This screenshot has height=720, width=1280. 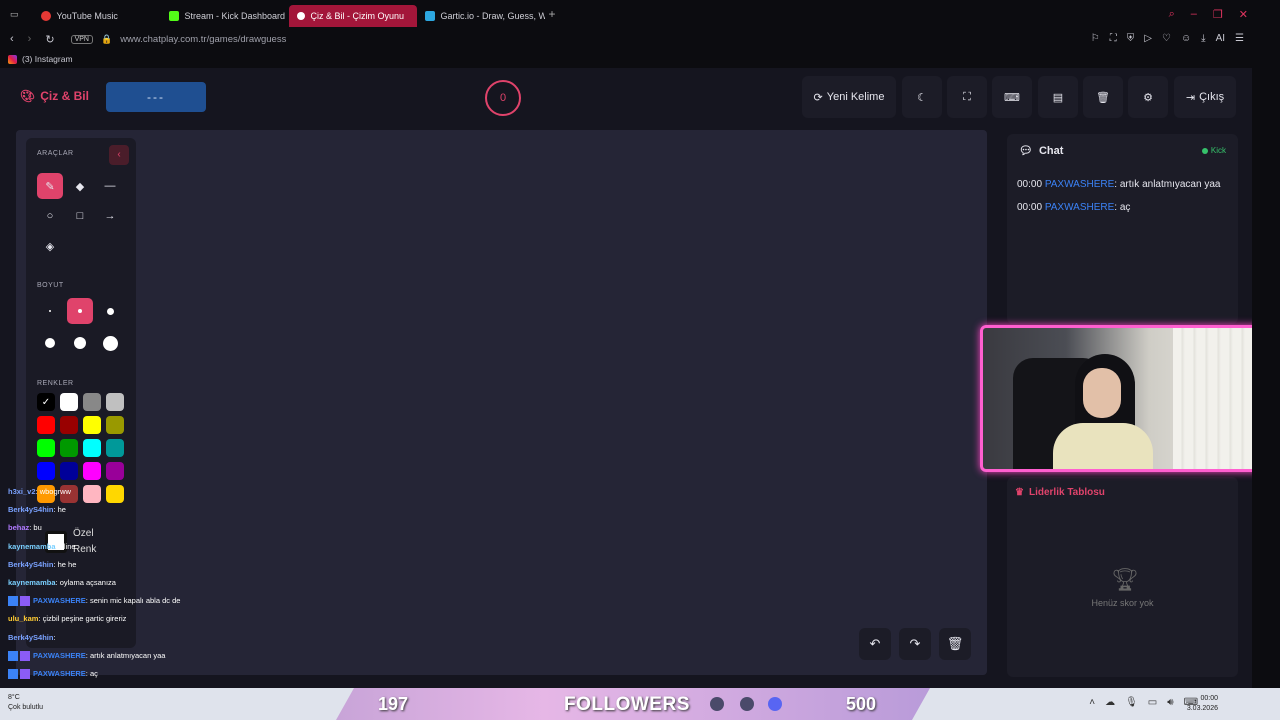 What do you see at coordinates (640, 59) in the screenshot?
I see `bookmarks-bar: (3) Instagram` at bounding box center [640, 59].